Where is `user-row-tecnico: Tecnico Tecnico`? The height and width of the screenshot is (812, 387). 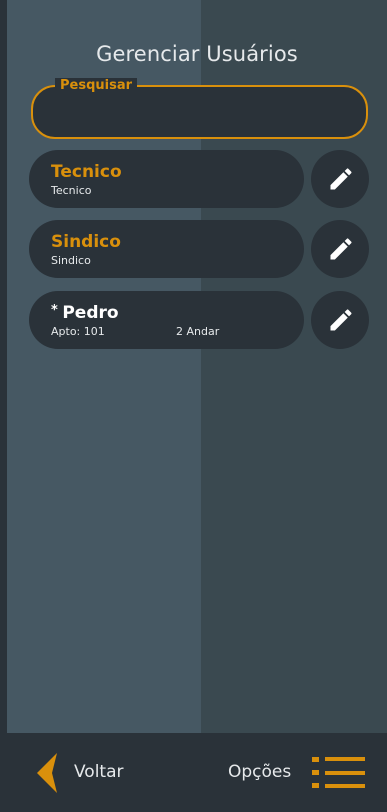
user-row-tecnico: Tecnico Tecnico is located at coordinates (166, 179).